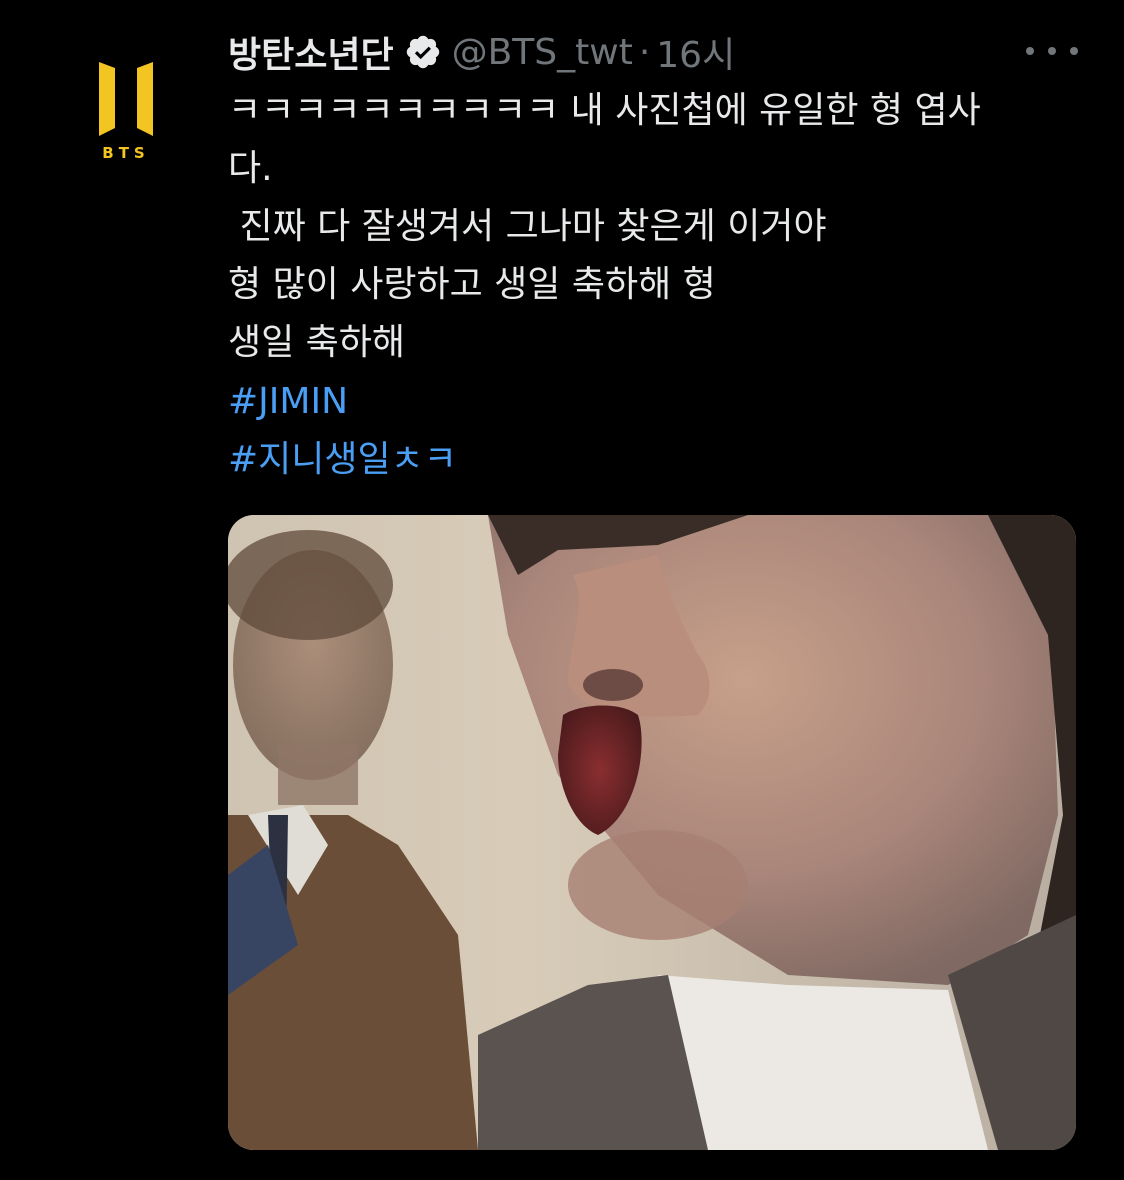  What do you see at coordinates (311, 52) in the screenshot?
I see `display-name: 방탄소년단` at bounding box center [311, 52].